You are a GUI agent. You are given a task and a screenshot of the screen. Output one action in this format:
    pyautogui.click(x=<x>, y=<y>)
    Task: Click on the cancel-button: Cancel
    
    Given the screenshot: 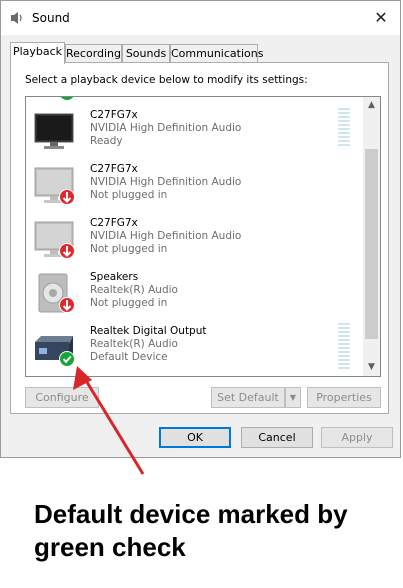 What is the action you would take?
    pyautogui.click(x=277, y=437)
    